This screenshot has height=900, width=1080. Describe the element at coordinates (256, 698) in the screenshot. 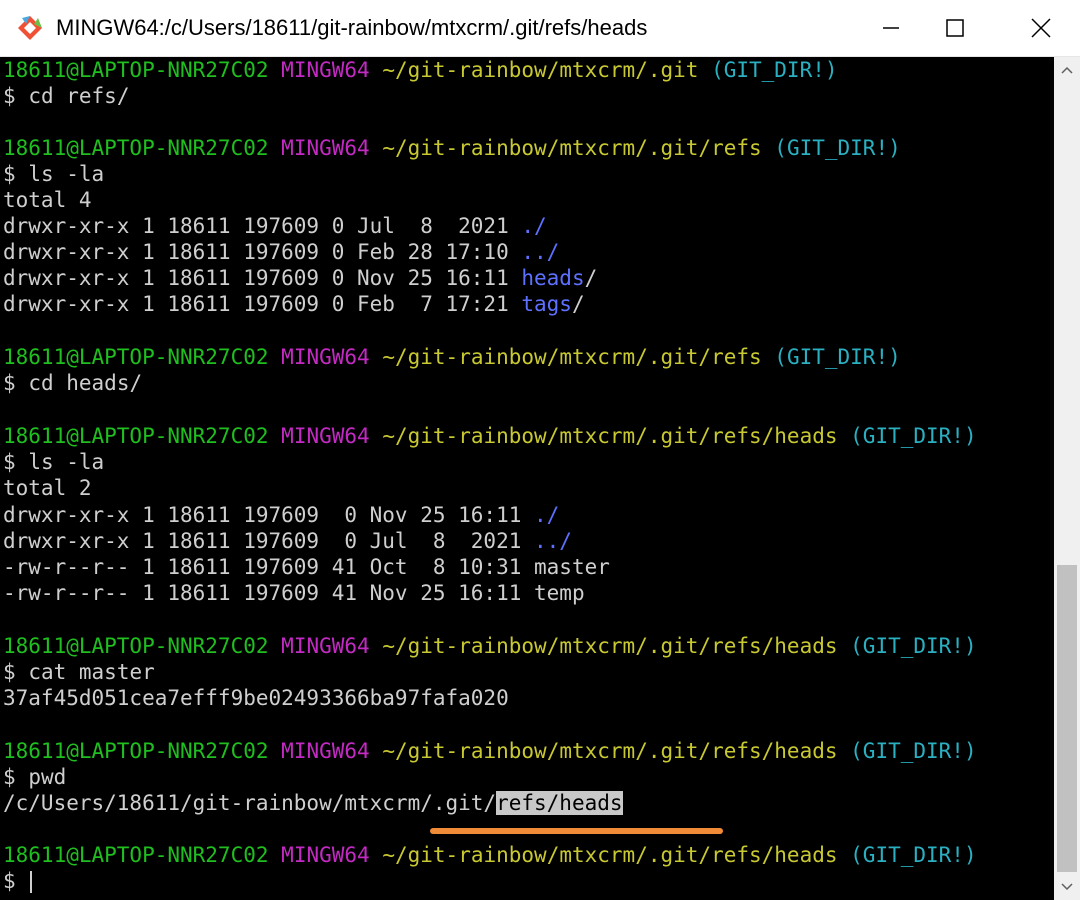

I see `cat-output: 37af45d051cea7efff9be02493366ba97fafa020` at that location.